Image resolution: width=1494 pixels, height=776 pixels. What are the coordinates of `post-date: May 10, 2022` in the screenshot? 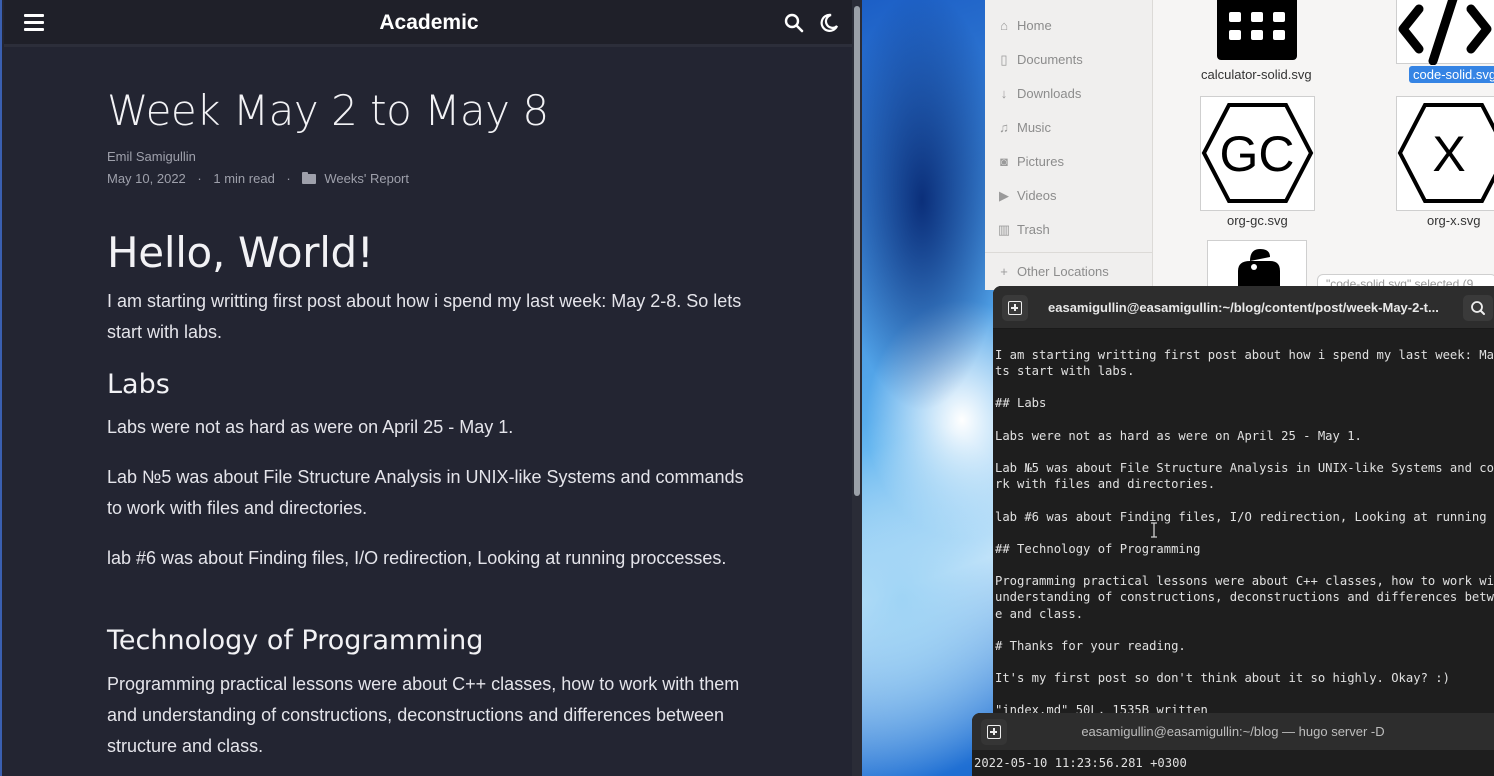 It's located at (146, 178).